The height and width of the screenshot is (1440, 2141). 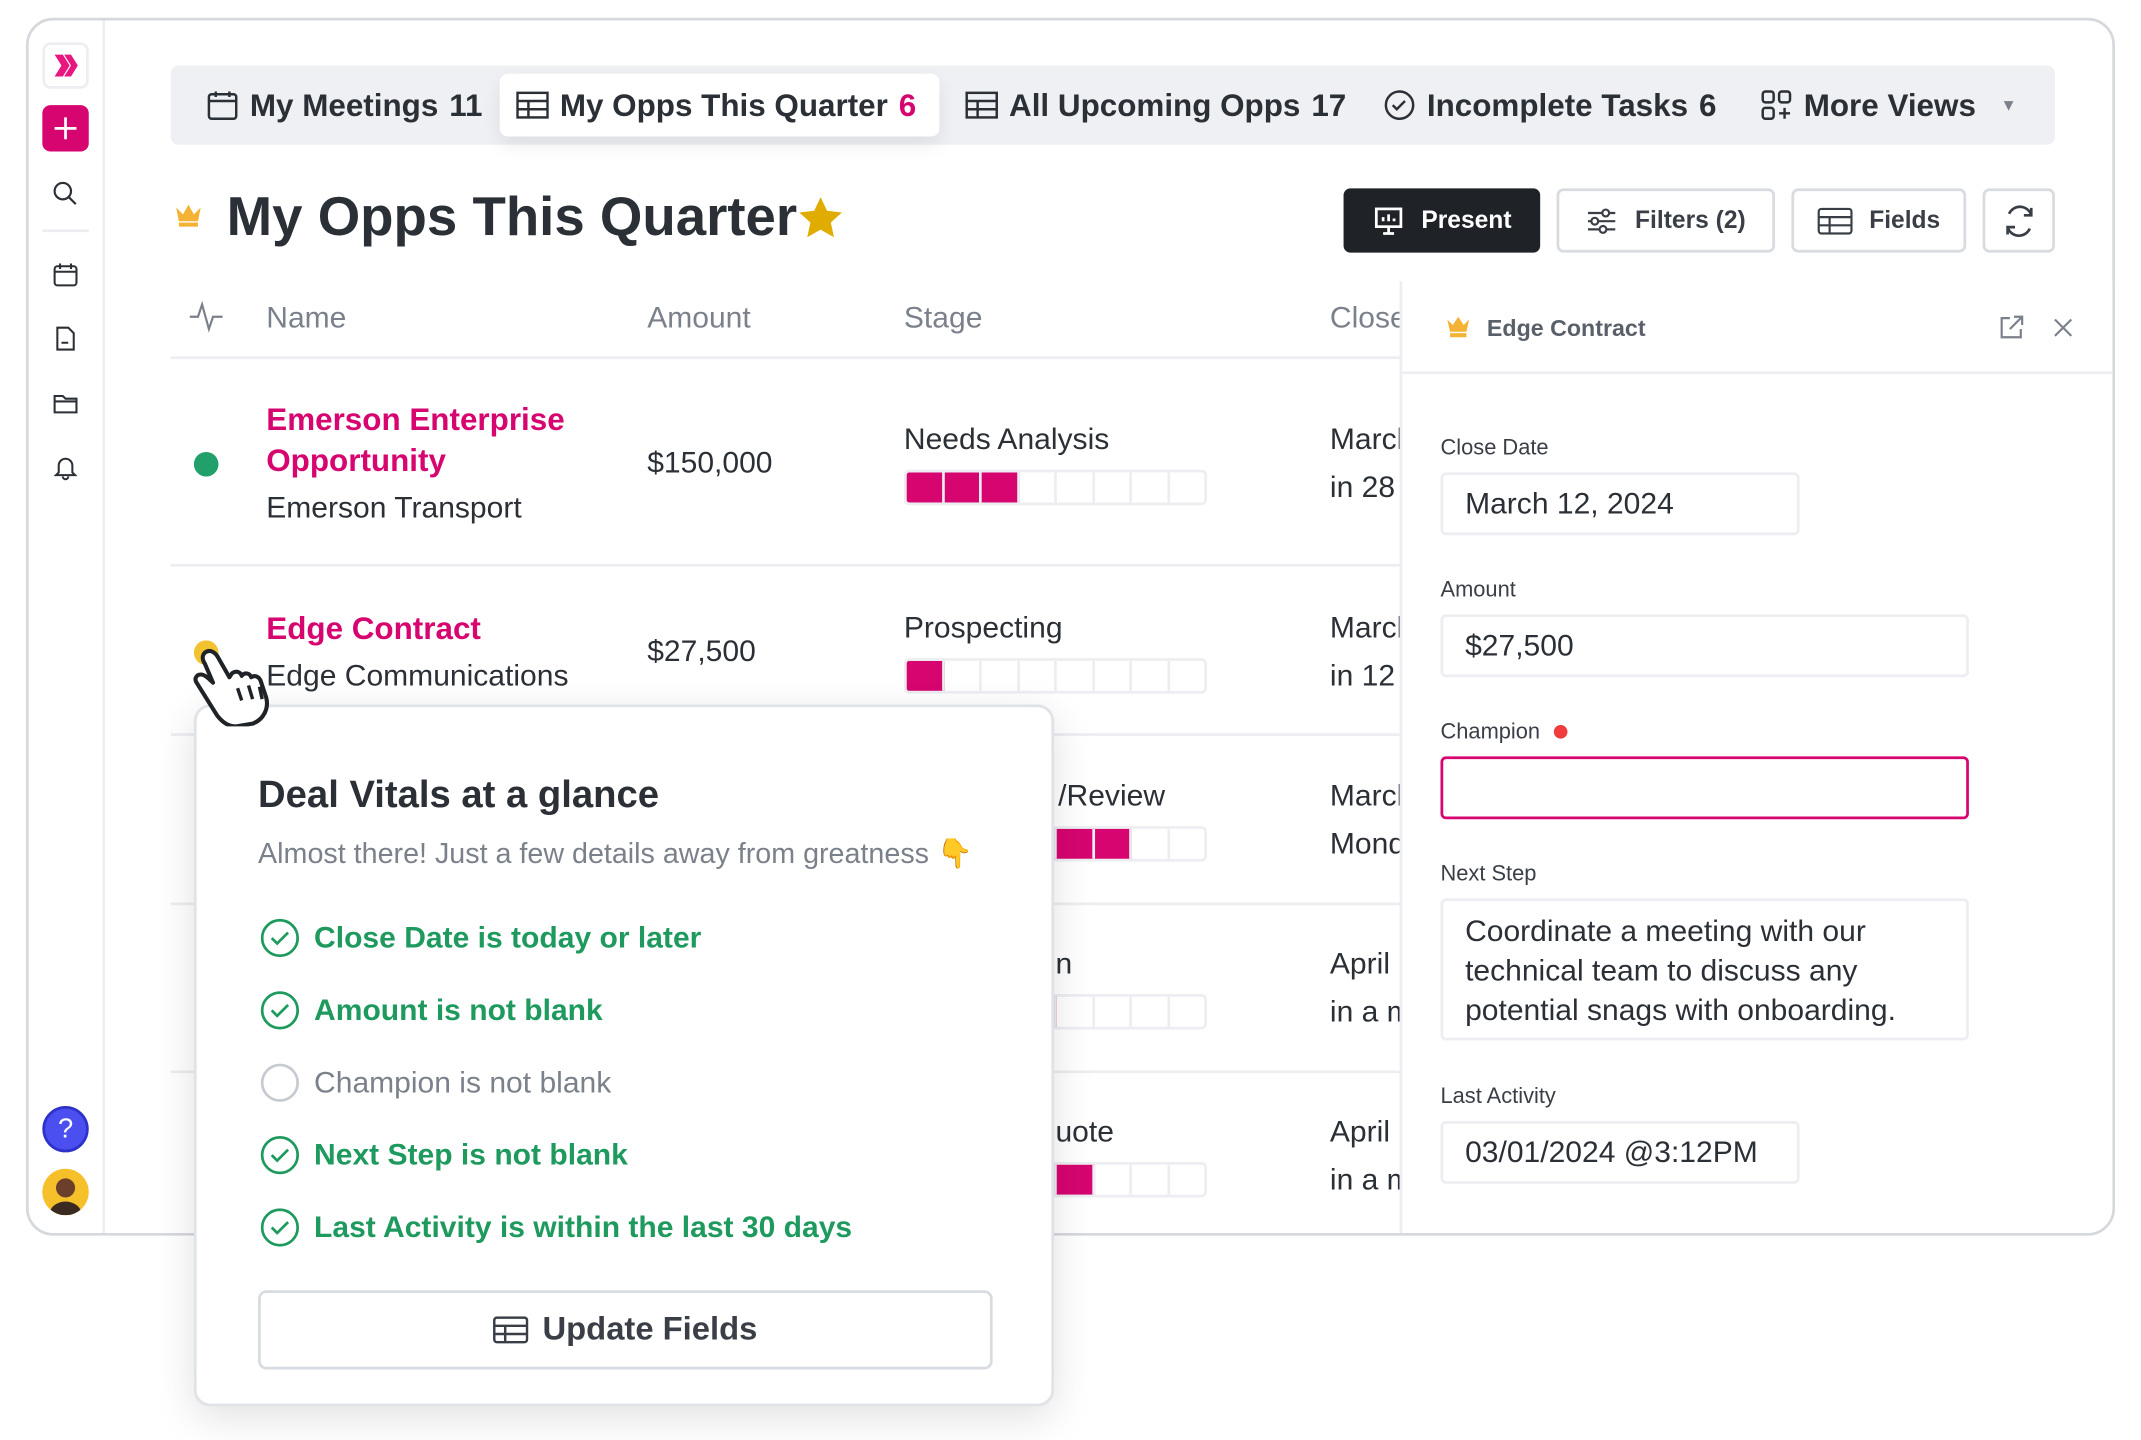 What do you see at coordinates (1557, 104) in the screenshot?
I see `tab-label: Incomplete Tasks` at bounding box center [1557, 104].